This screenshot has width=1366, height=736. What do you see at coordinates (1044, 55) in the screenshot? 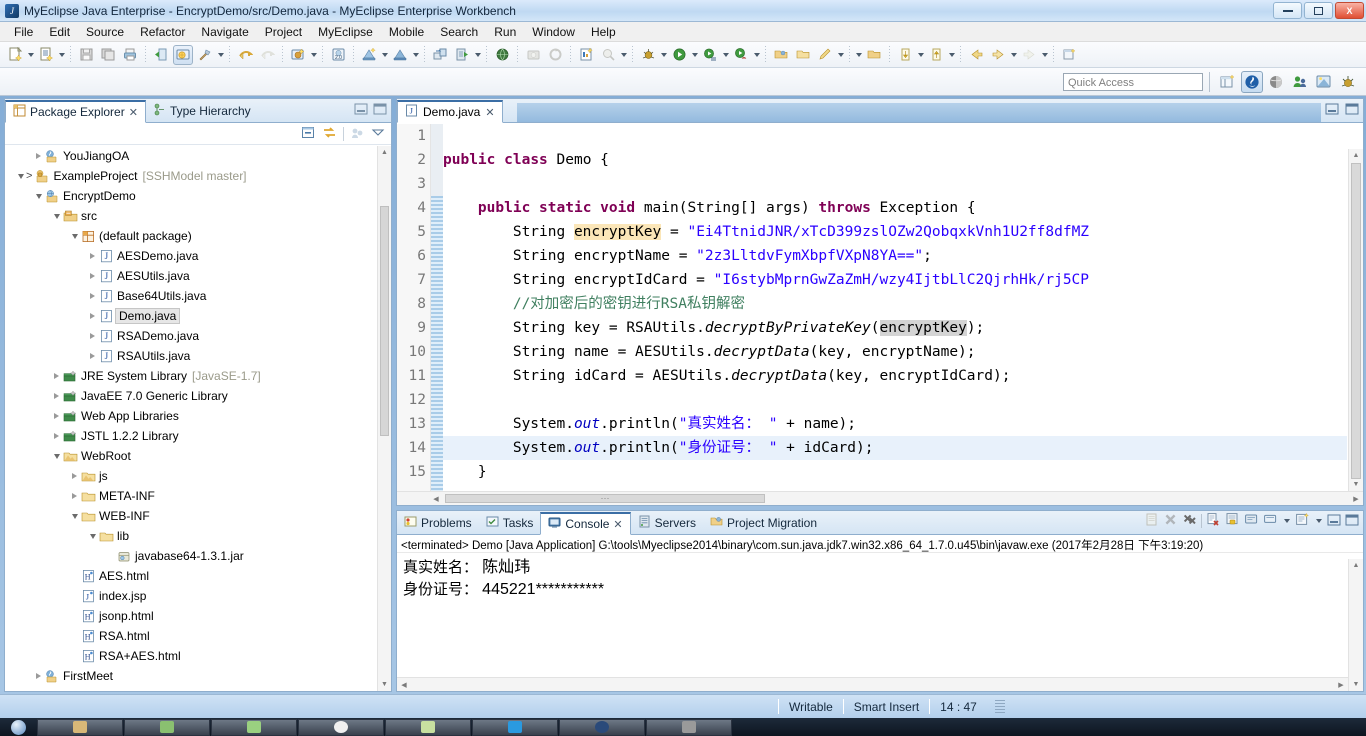
I see `forward-disabled-dropdown-icon` at bounding box center [1044, 55].